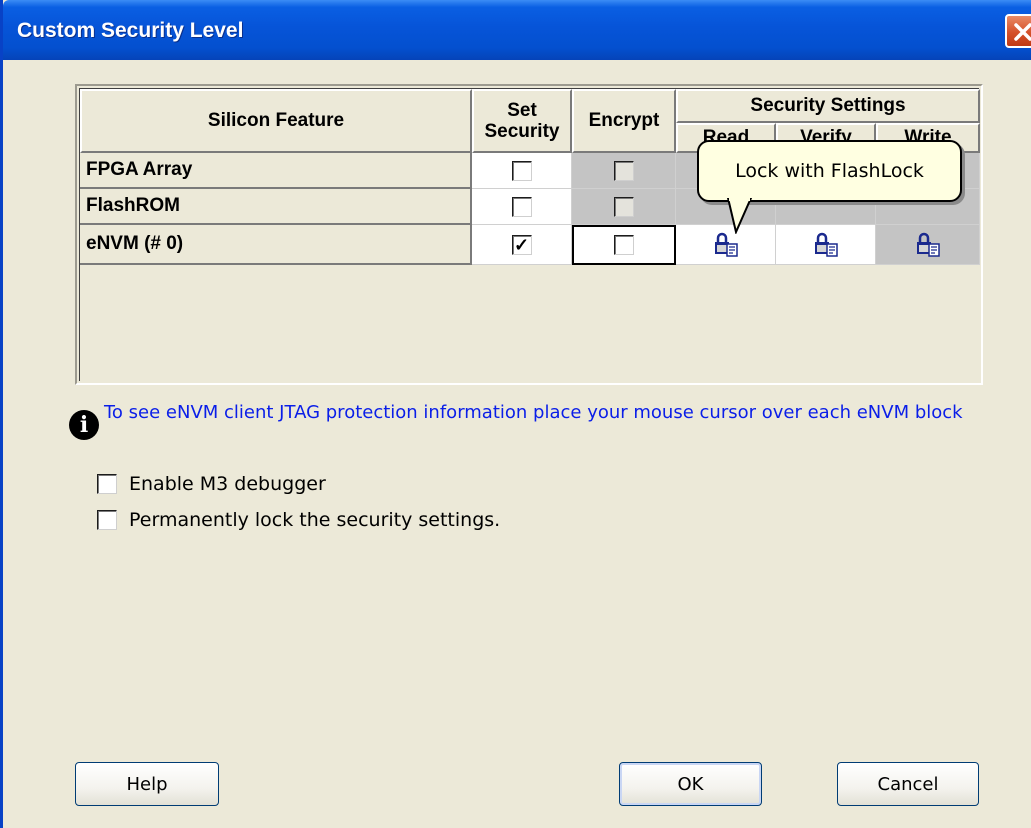 The image size is (1031, 828). What do you see at coordinates (133, 205) in the screenshot?
I see `row-label: FlashROM` at bounding box center [133, 205].